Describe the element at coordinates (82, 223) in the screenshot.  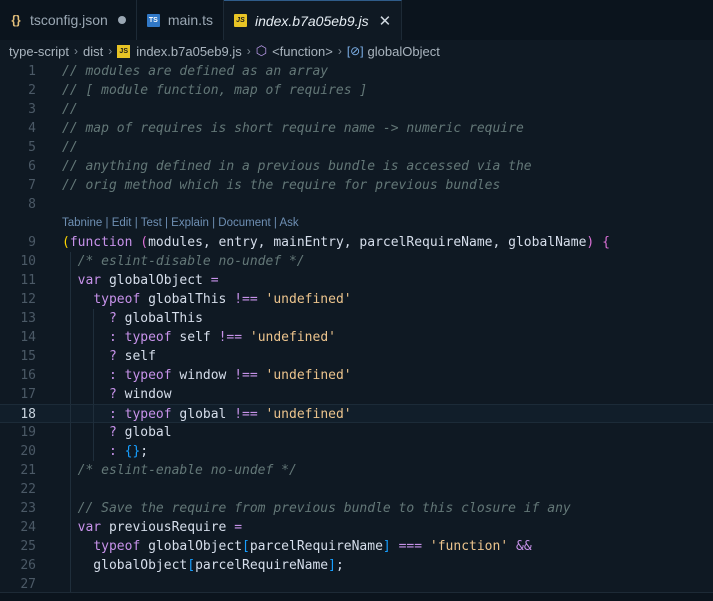
I see `codelens-tabnine: Tabnine` at that location.